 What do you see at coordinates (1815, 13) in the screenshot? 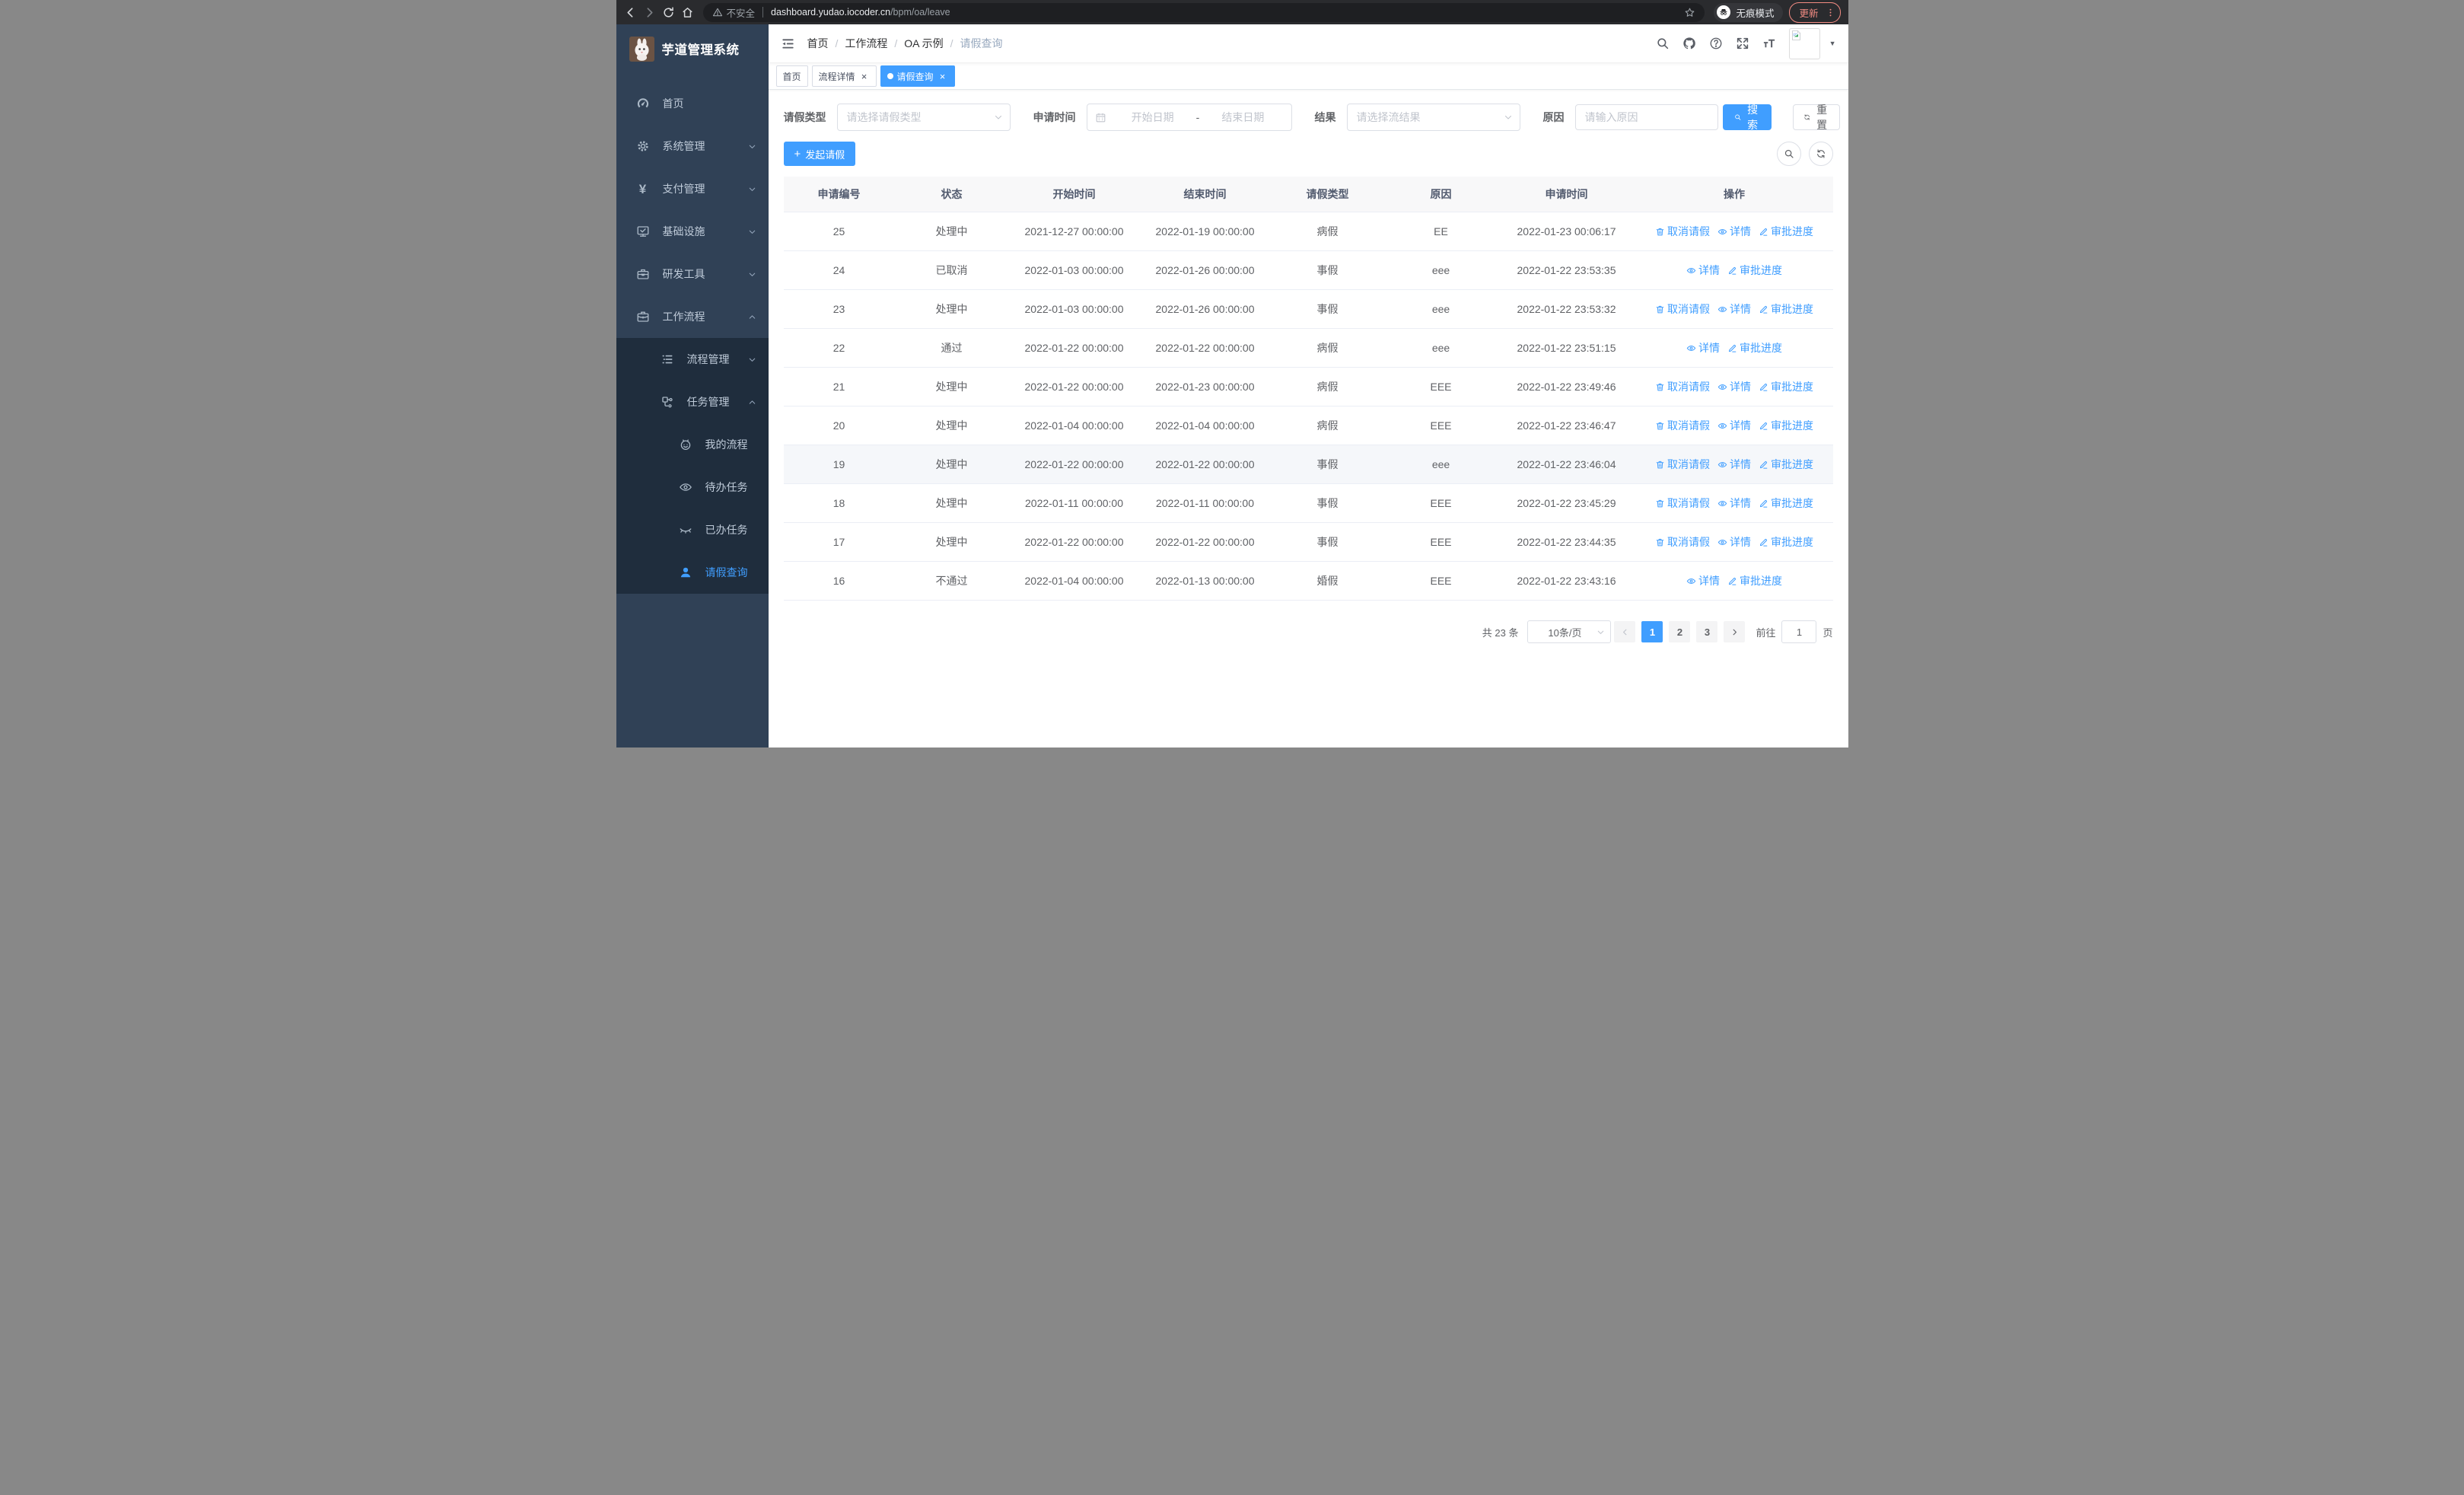
I see `update-chip: 更新` at bounding box center [1815, 13].